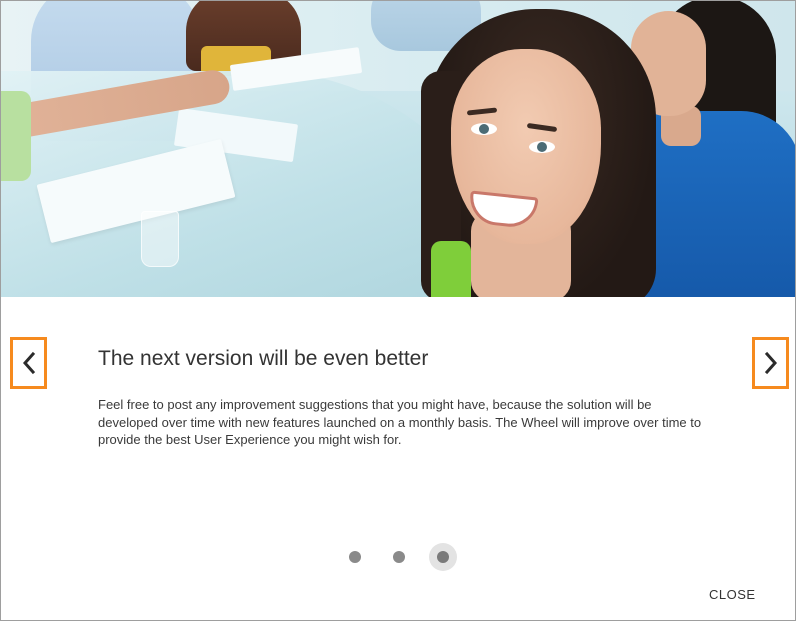 Image resolution: width=796 pixels, height=621 pixels. Describe the element at coordinates (732, 594) in the screenshot. I see `close-button: CLOSE` at that location.